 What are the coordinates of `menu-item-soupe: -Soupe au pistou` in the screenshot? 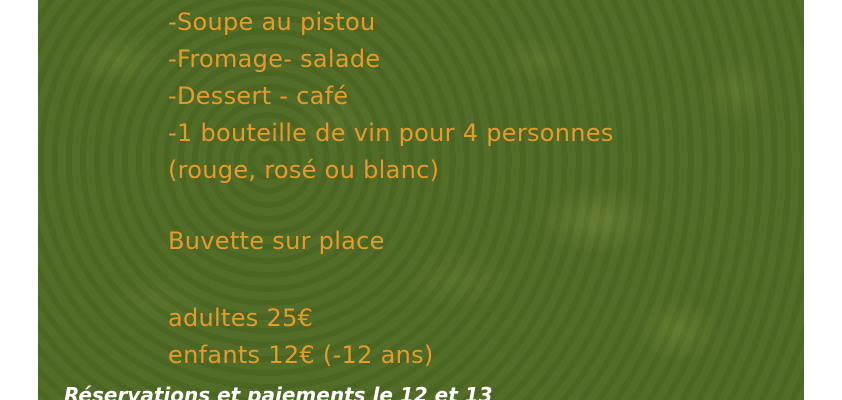 It's located at (272, 22).